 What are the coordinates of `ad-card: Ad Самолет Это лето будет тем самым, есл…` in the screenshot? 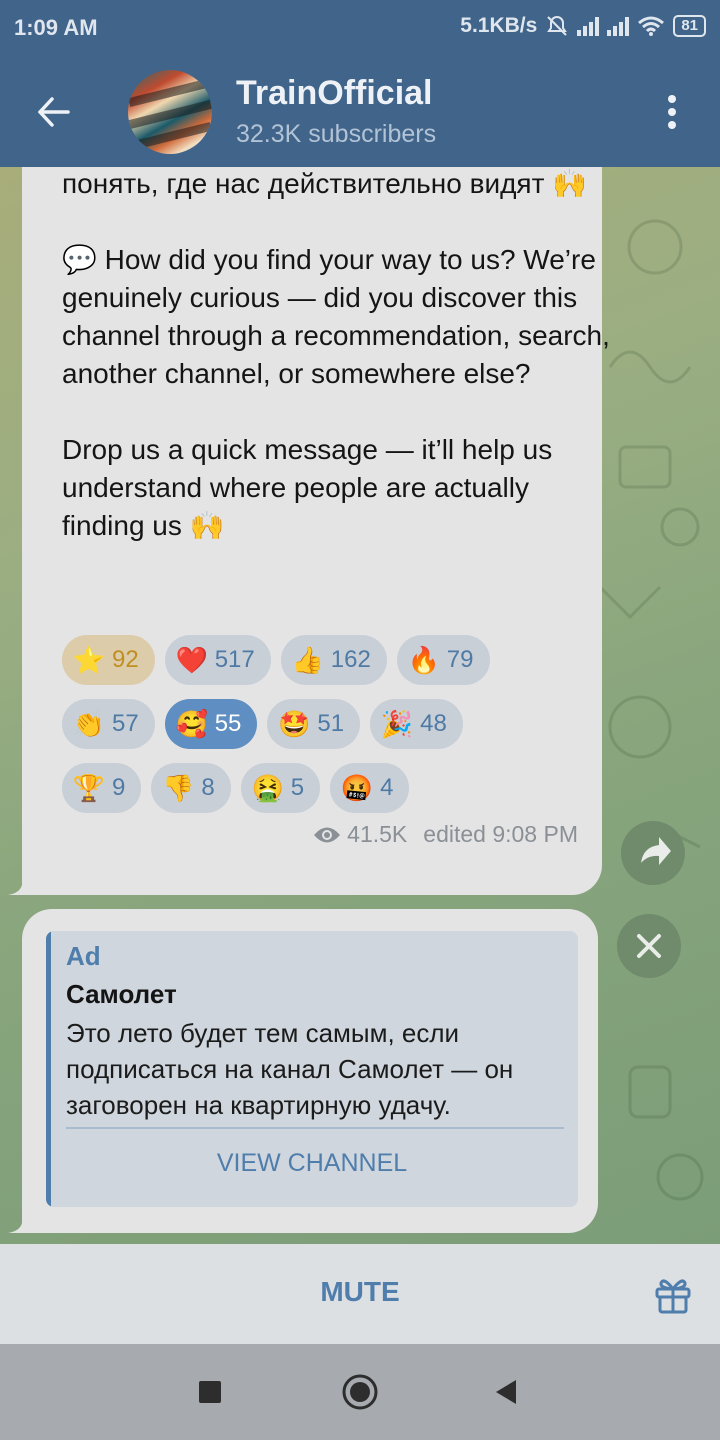 It's located at (312, 1069).